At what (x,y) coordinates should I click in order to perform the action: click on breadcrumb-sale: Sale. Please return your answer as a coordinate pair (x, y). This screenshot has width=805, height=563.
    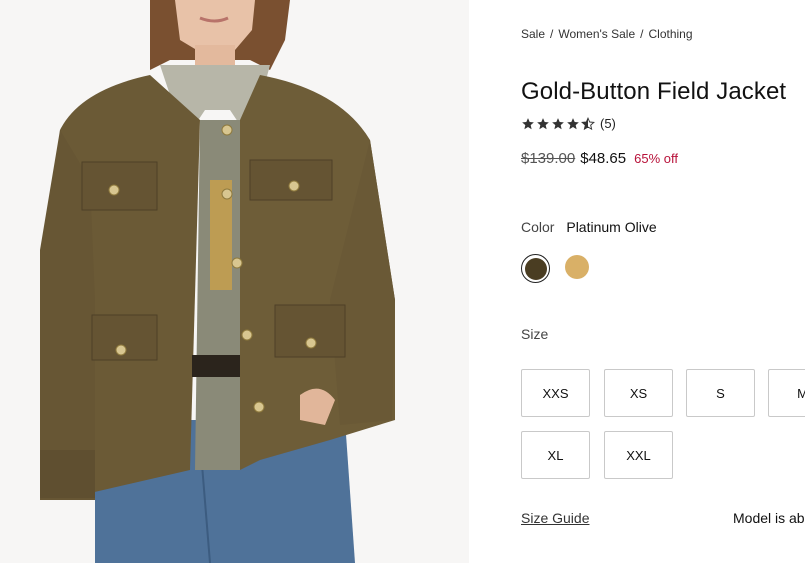
    Looking at the image, I should click on (533, 34).